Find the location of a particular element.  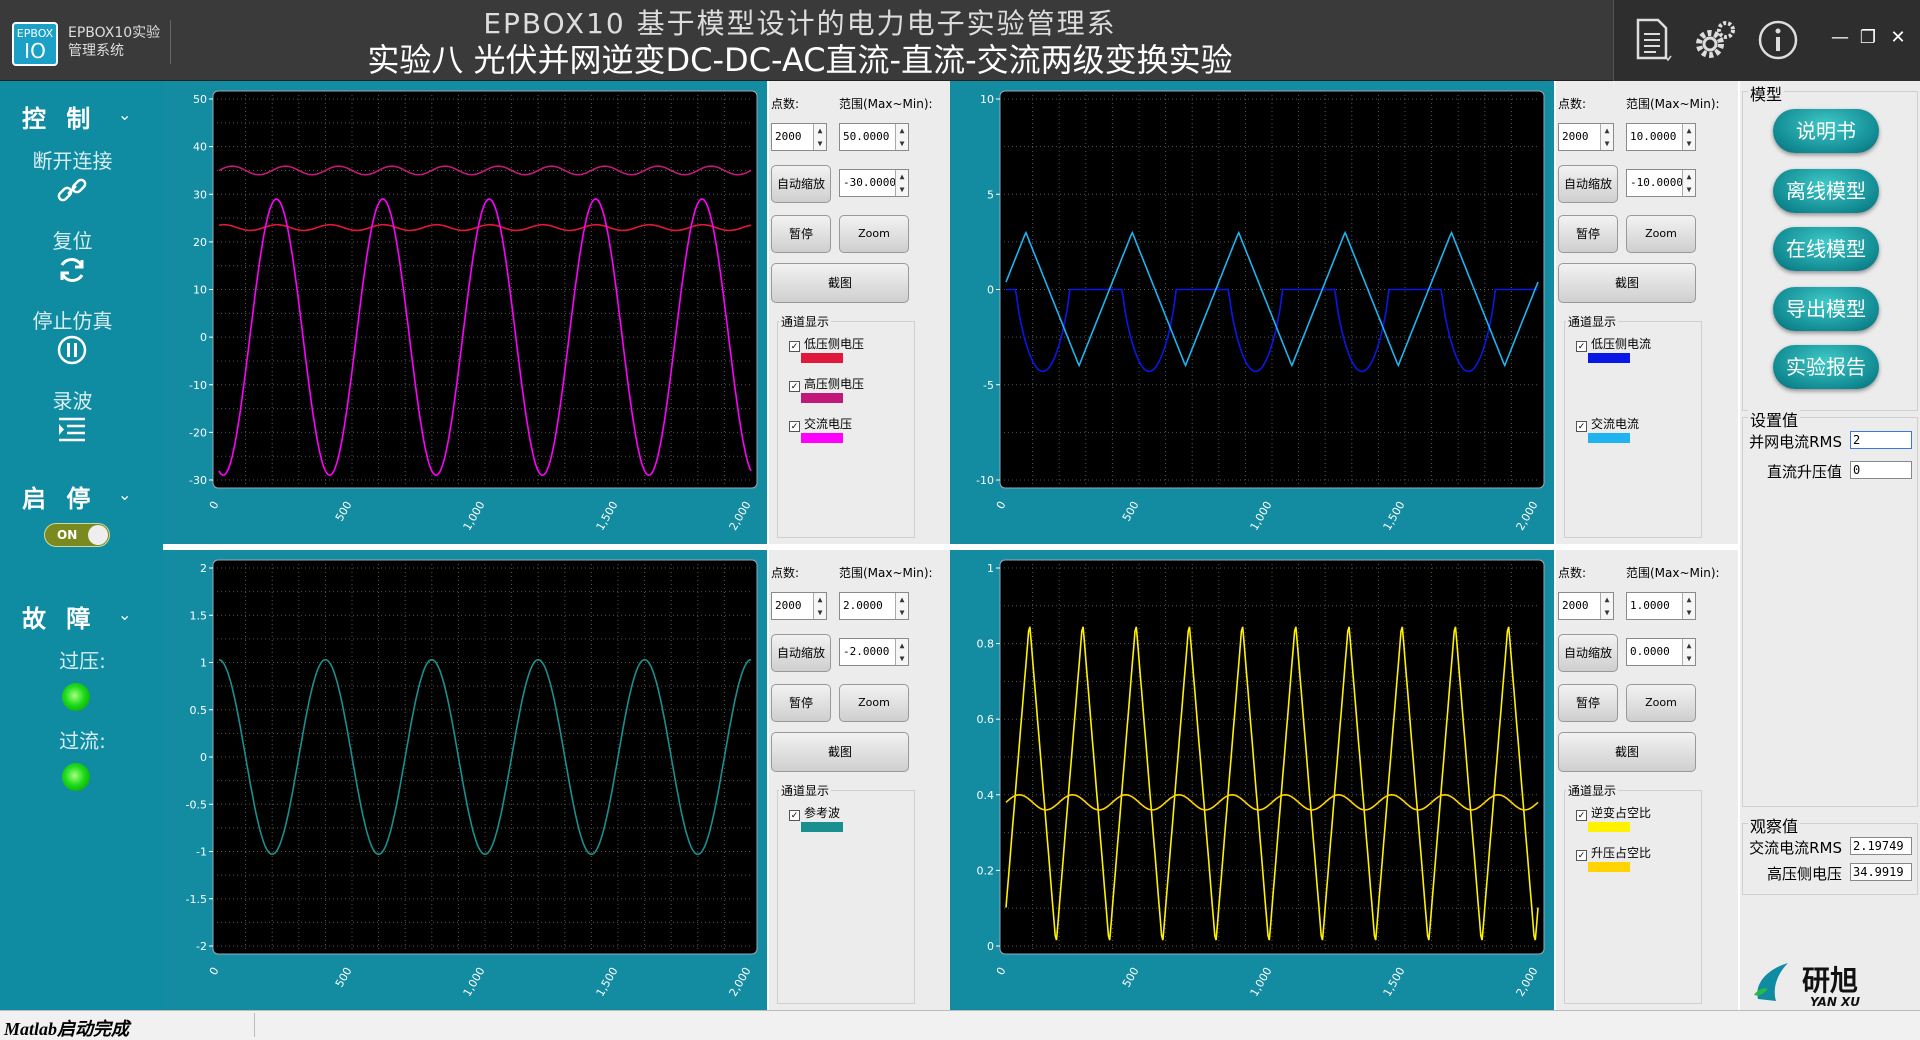

channel-checkbox: ✓ 逆变占空比 is located at coordinates (1613, 812).